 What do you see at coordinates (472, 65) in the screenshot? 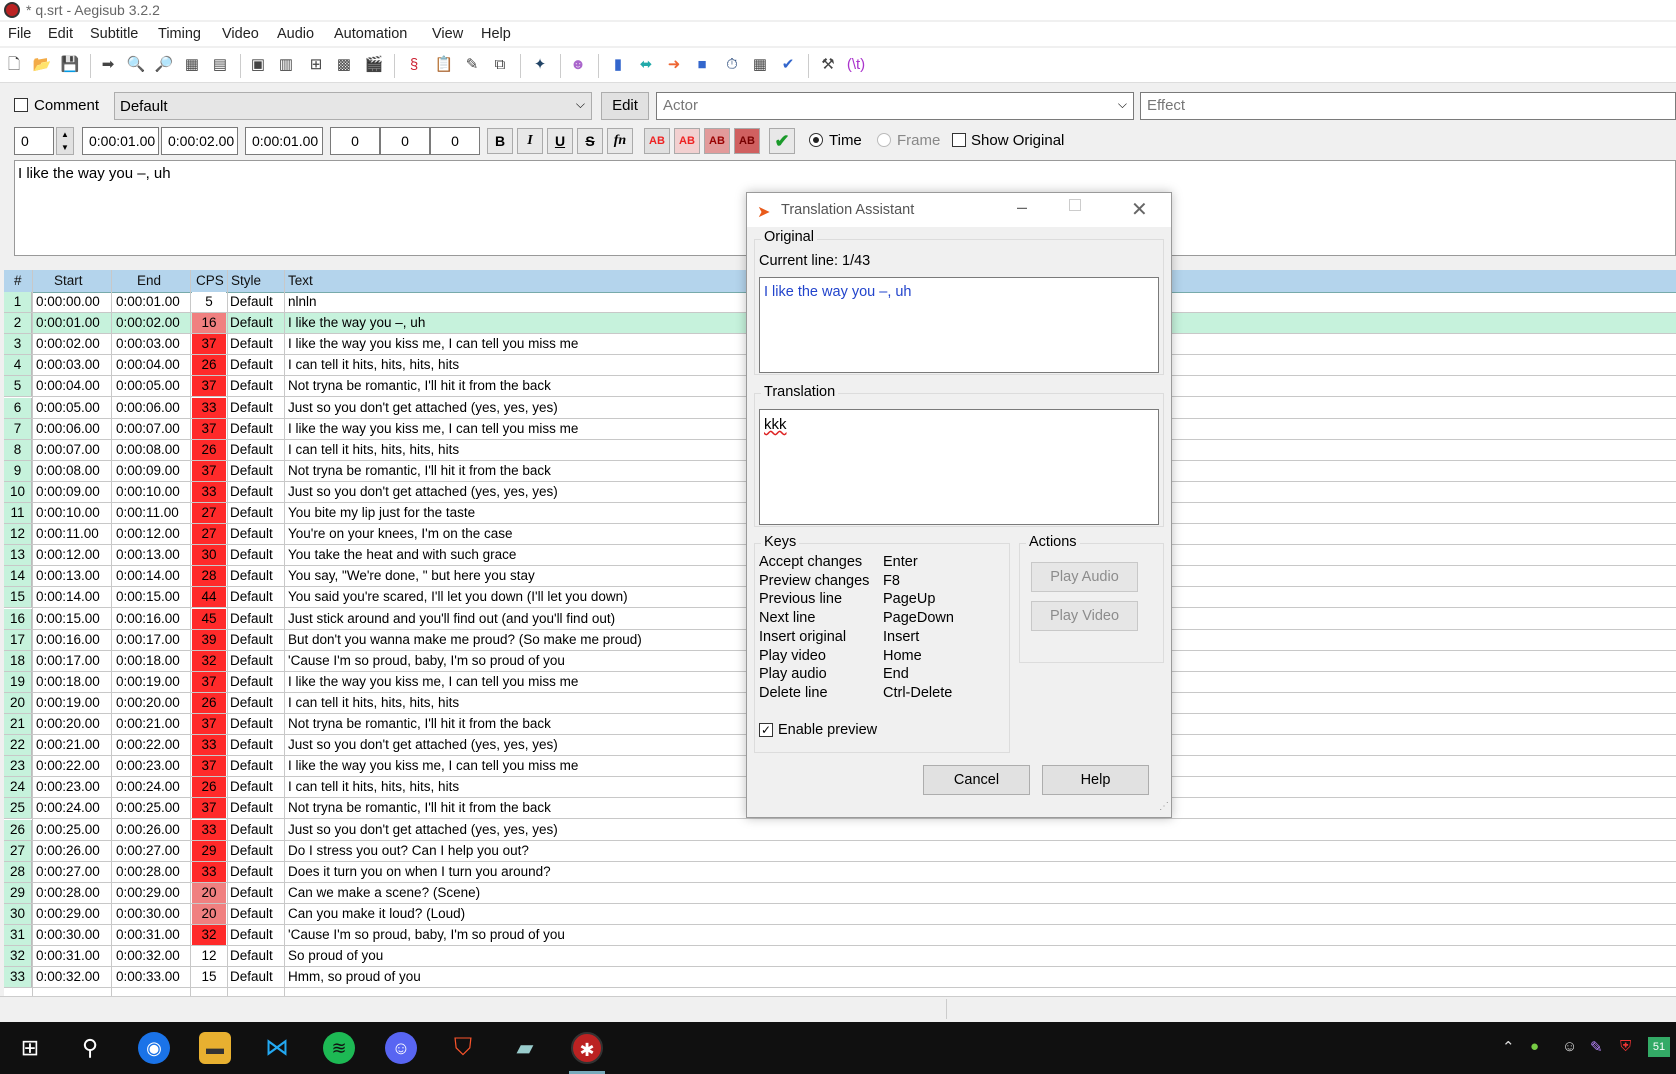
I see `pencil-icon: ✎` at bounding box center [472, 65].